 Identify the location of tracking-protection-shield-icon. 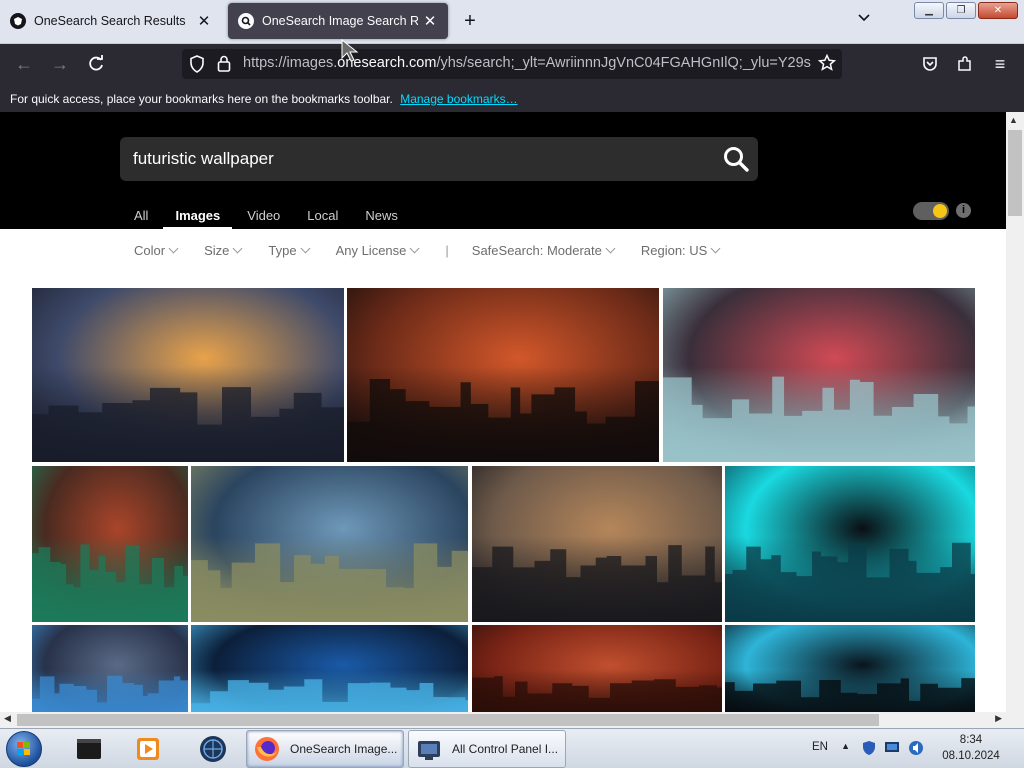
(197, 66).